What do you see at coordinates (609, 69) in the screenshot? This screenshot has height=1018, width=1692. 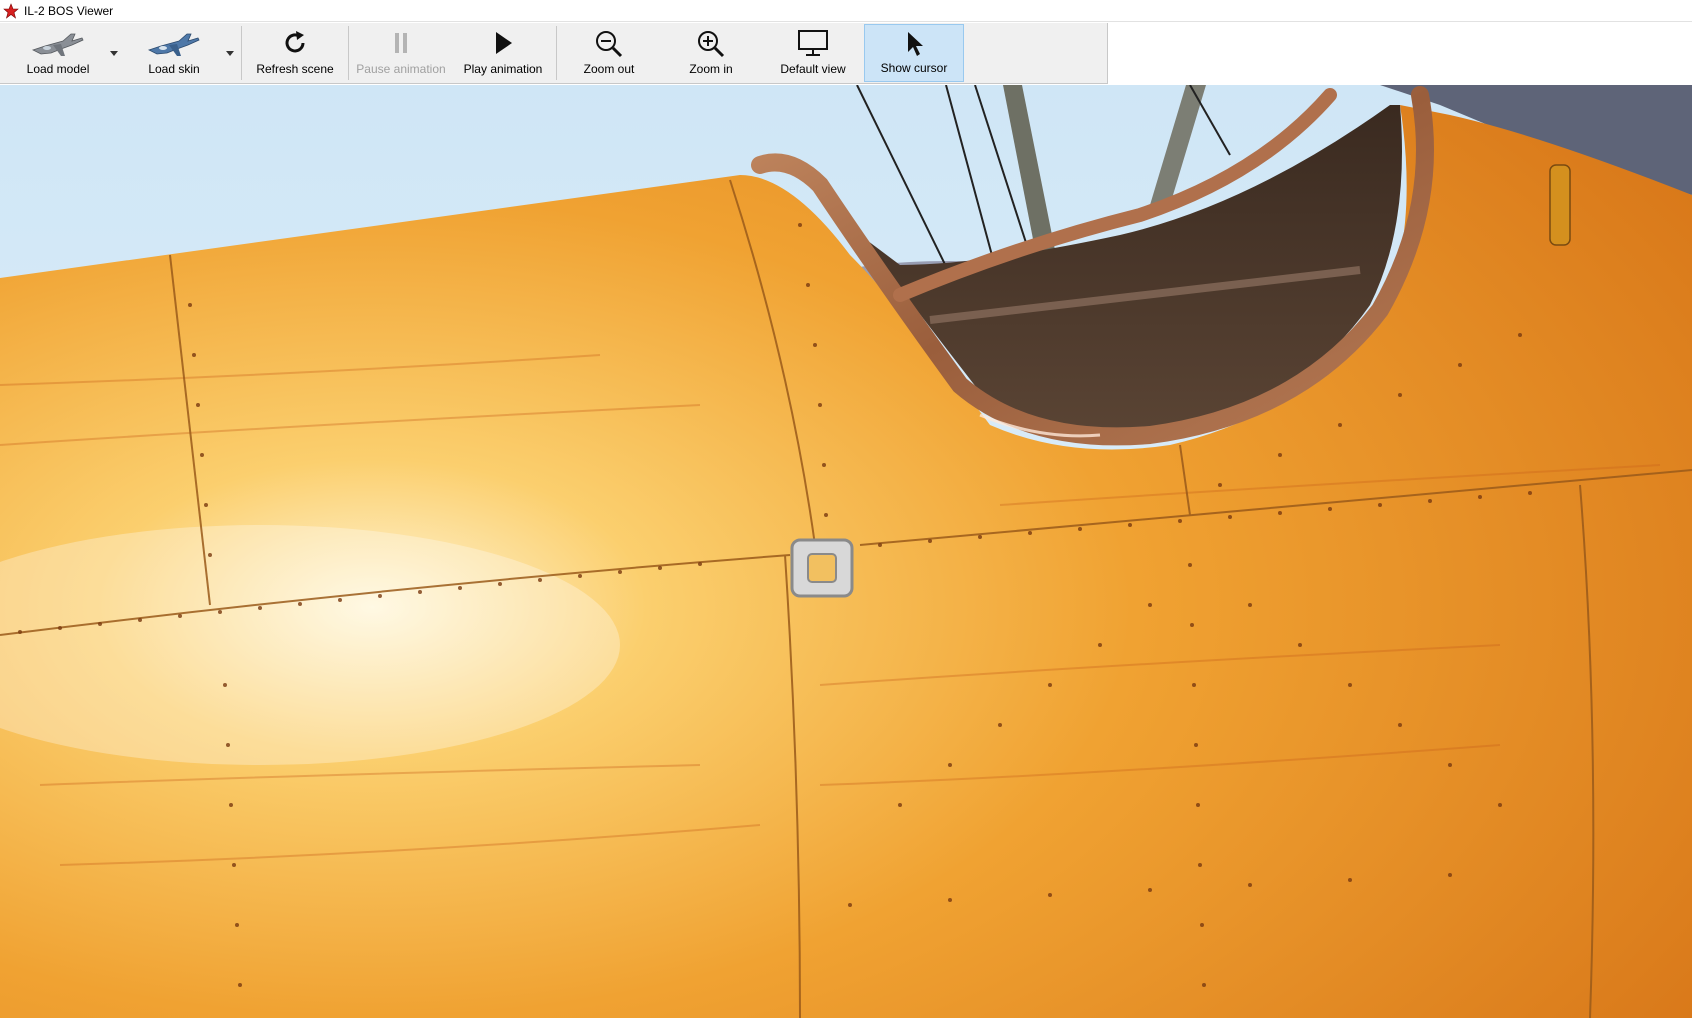 I see `zoom-out-label: Zoom out` at bounding box center [609, 69].